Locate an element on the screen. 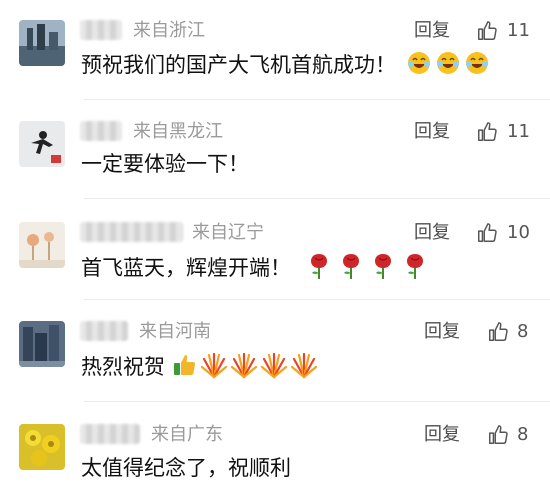 This screenshot has height=497, width=550. comment-text-body: 太值得纪念了，祝顺利 is located at coordinates (186, 468).